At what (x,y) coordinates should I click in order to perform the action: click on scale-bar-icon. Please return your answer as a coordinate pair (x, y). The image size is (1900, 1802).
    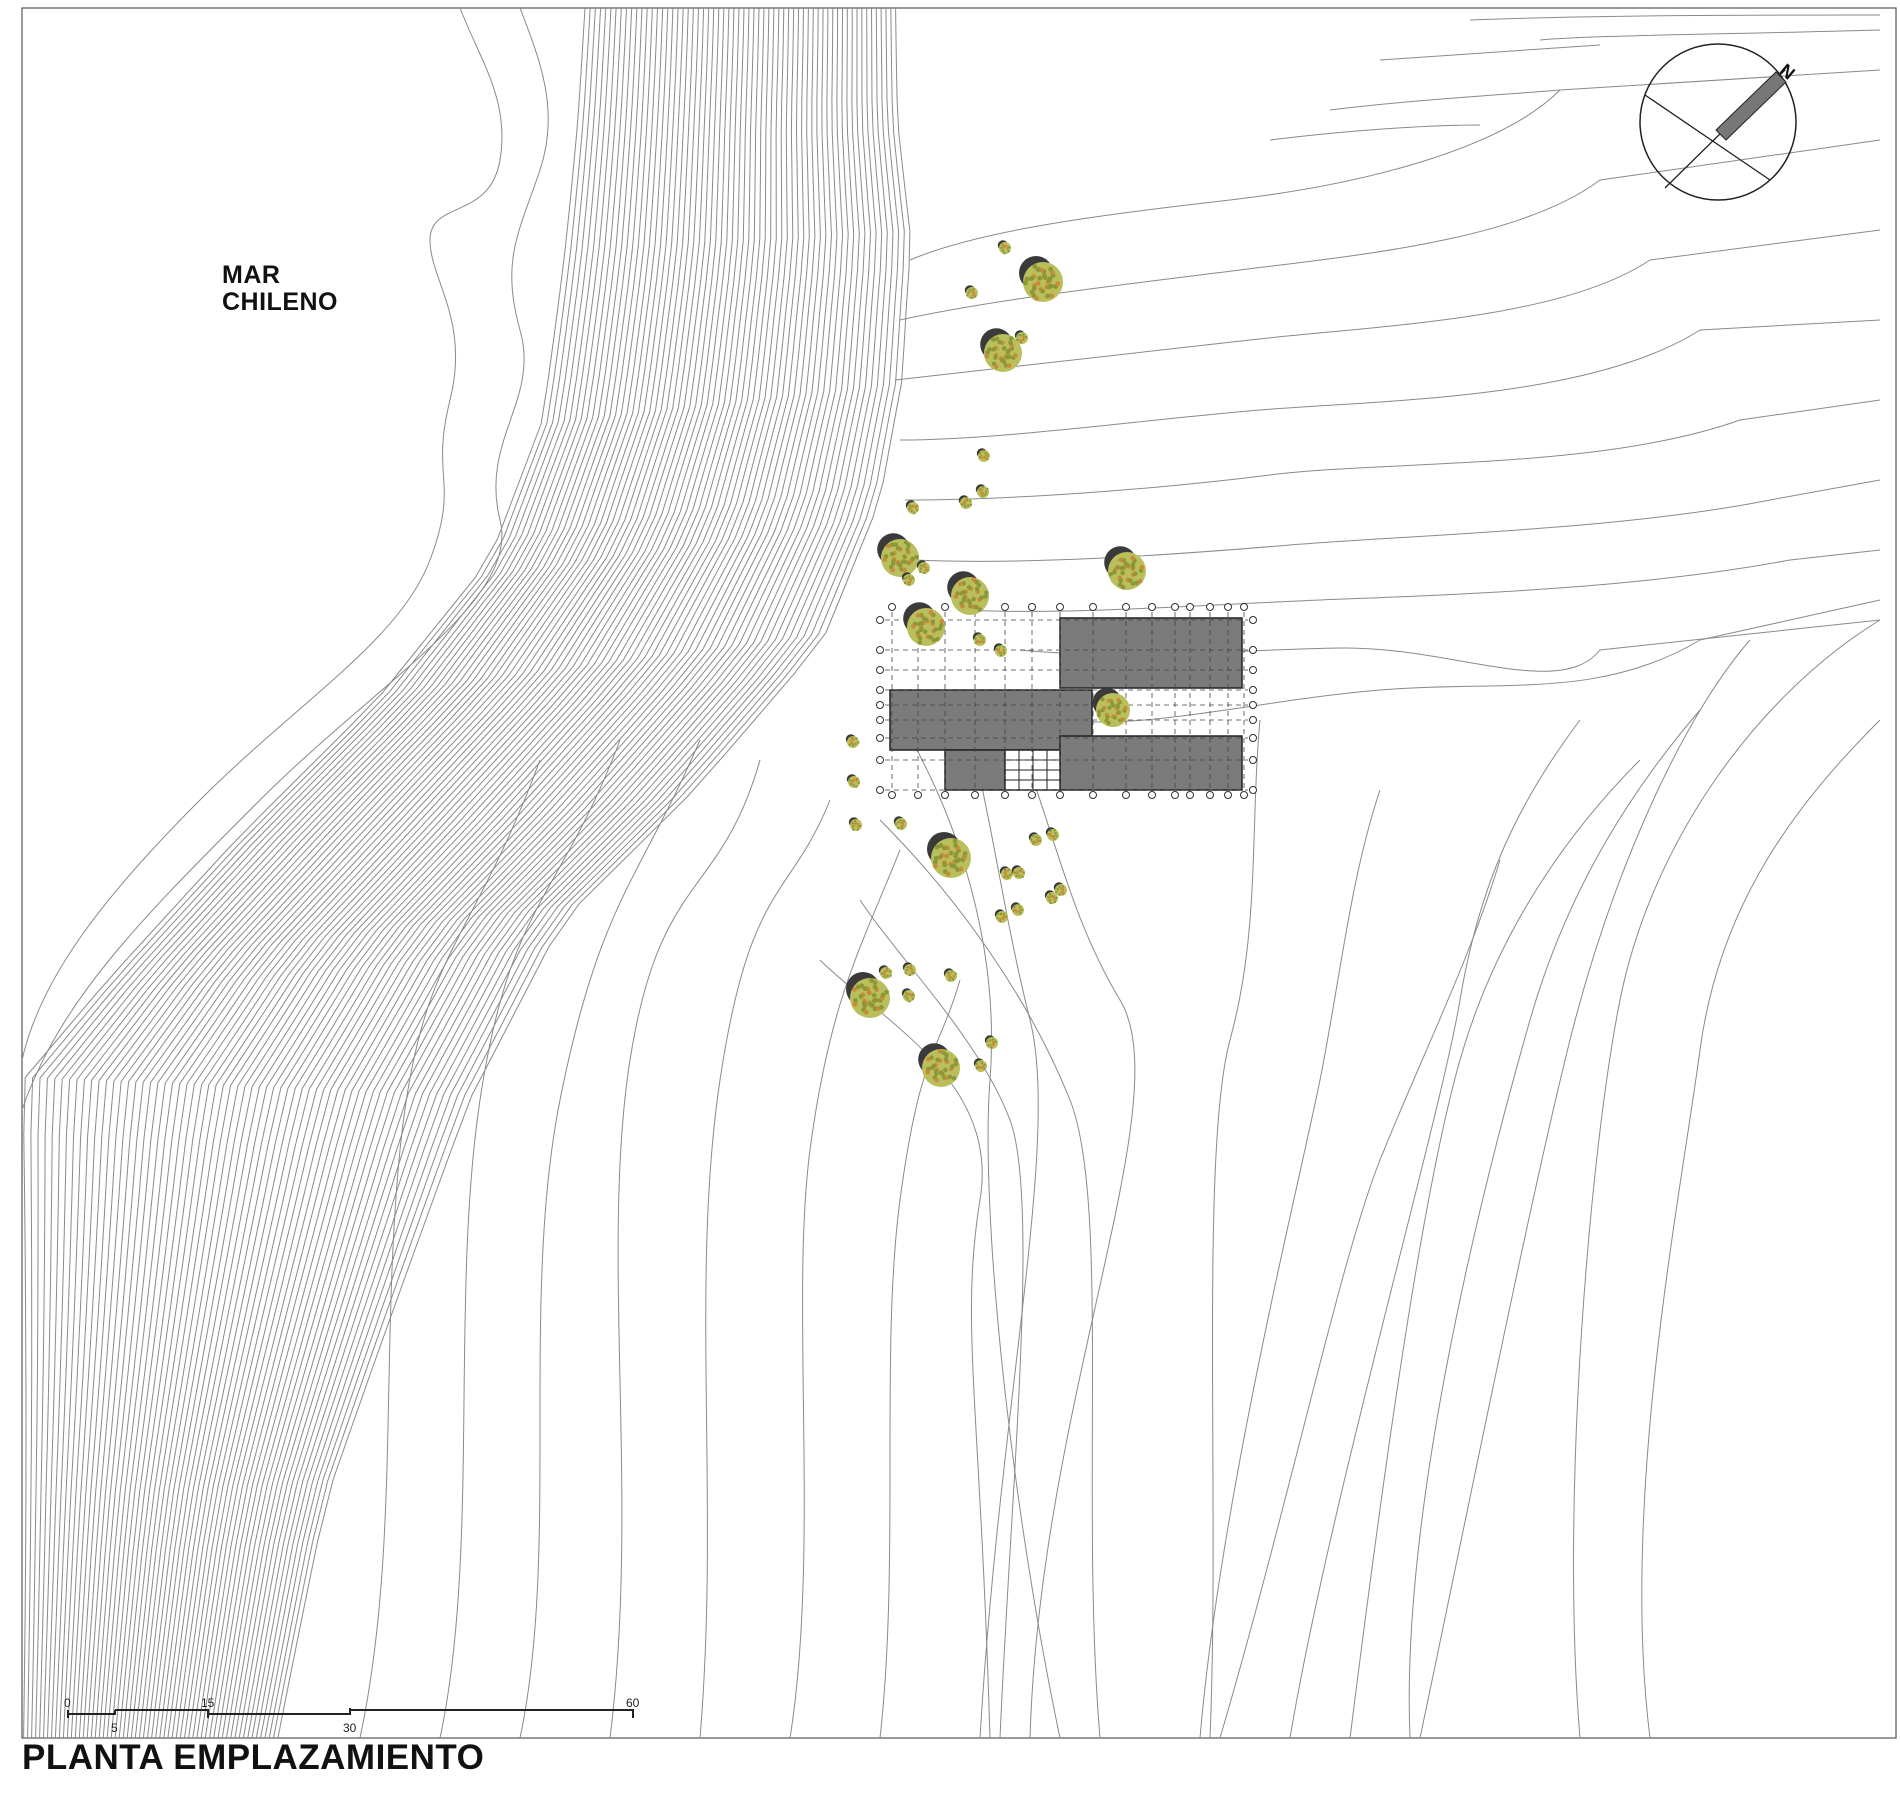
    Looking at the image, I should click on (350, 1713).